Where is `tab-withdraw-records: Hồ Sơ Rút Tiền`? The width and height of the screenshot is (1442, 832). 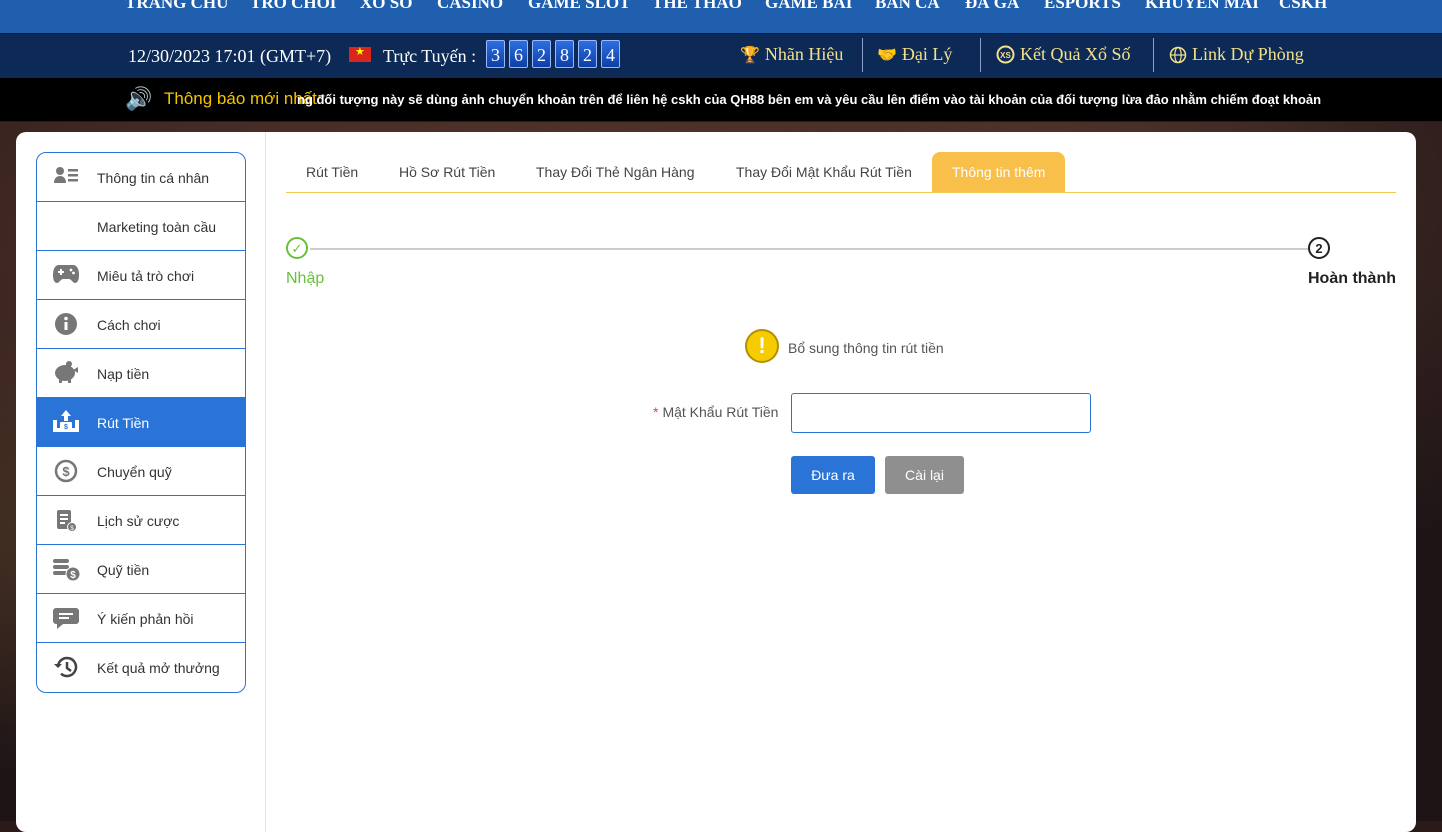 tab-withdraw-records: Hồ Sơ Rút Tiền is located at coordinates (447, 172).